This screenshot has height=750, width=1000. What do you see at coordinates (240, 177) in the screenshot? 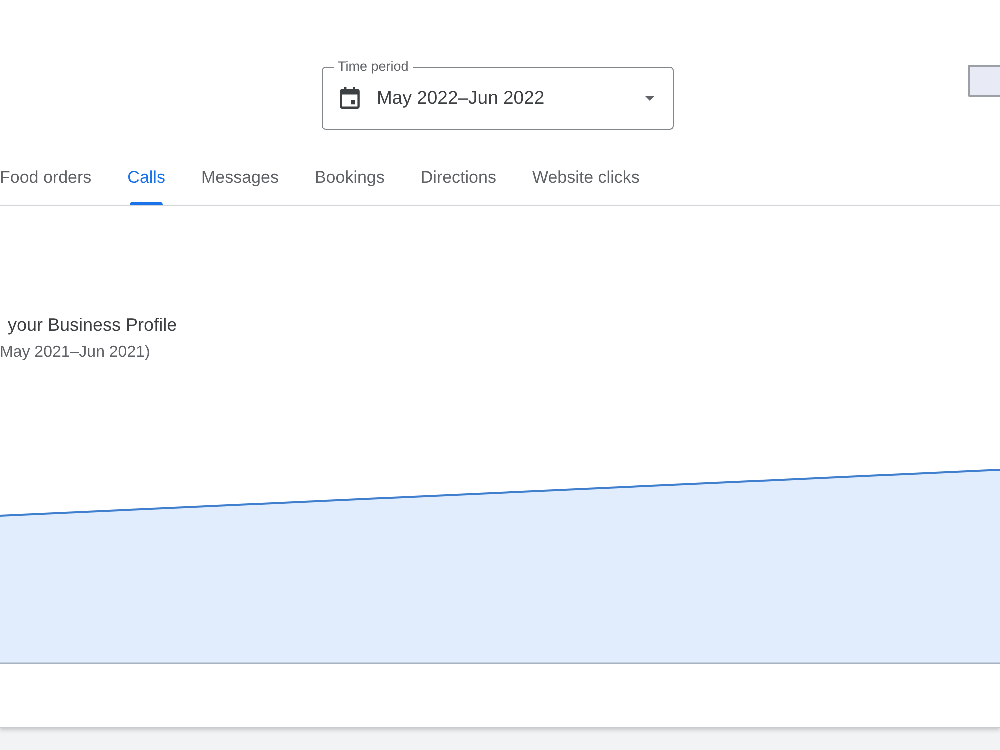
I see `tab: Messages` at bounding box center [240, 177].